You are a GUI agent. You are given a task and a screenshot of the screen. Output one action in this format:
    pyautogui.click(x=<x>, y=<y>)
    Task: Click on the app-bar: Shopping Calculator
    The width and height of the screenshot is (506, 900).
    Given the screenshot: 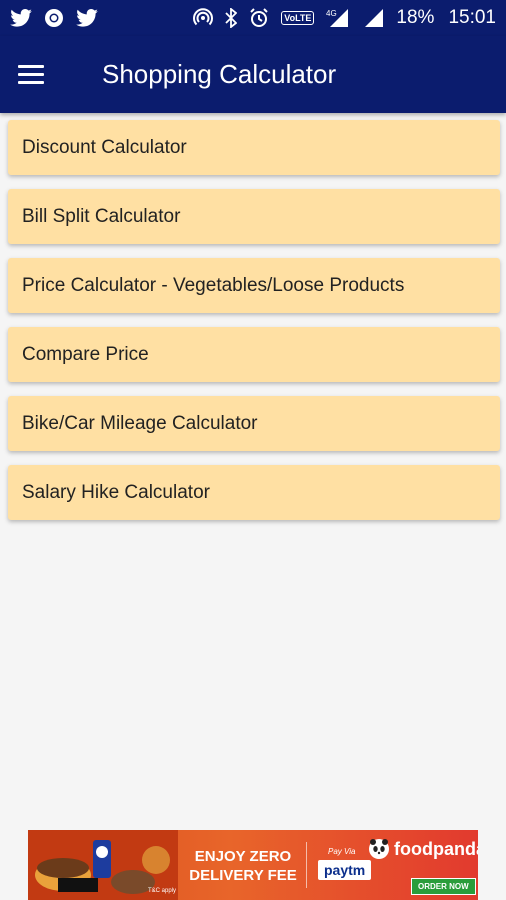 What is the action you would take?
    pyautogui.click(x=253, y=74)
    